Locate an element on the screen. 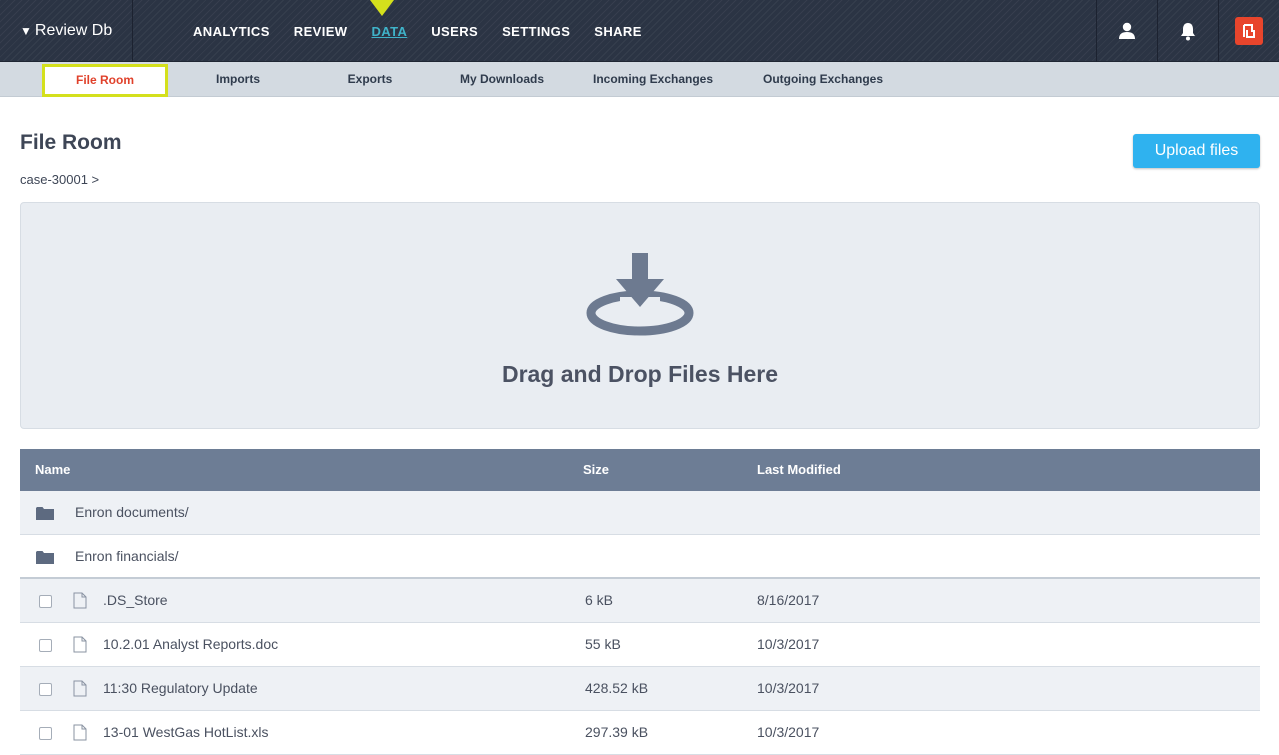 The height and width of the screenshot is (755, 1279). subnav-incoming-exchanges: Incoming Exchanges is located at coordinates (653, 79).